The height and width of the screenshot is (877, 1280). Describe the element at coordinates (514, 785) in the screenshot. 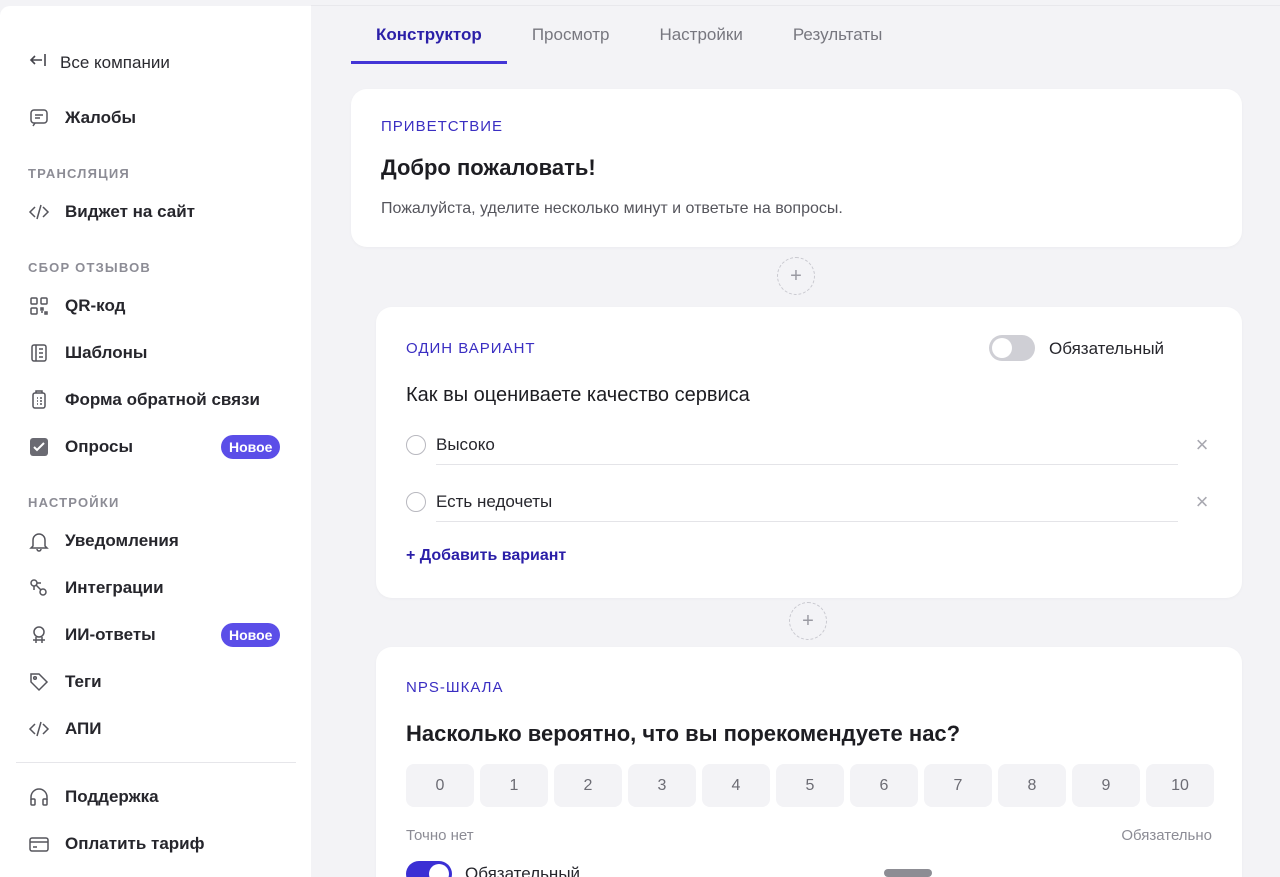

I see `nps-option: 1` at that location.